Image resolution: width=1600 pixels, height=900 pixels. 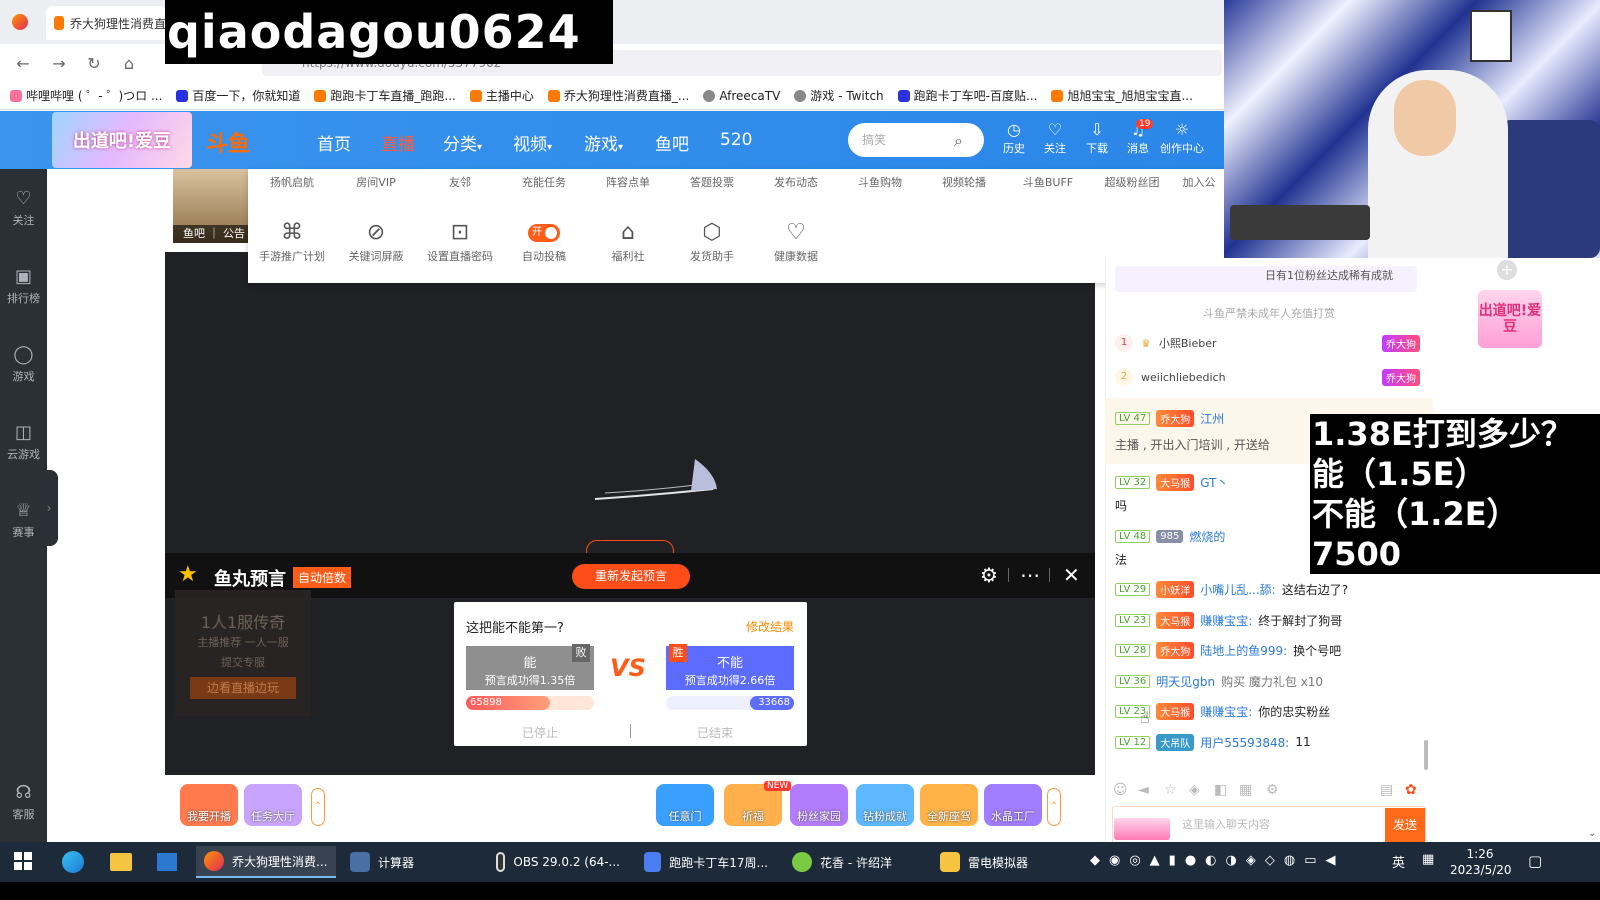 I want to click on app-window-icon, so click(x=167, y=862).